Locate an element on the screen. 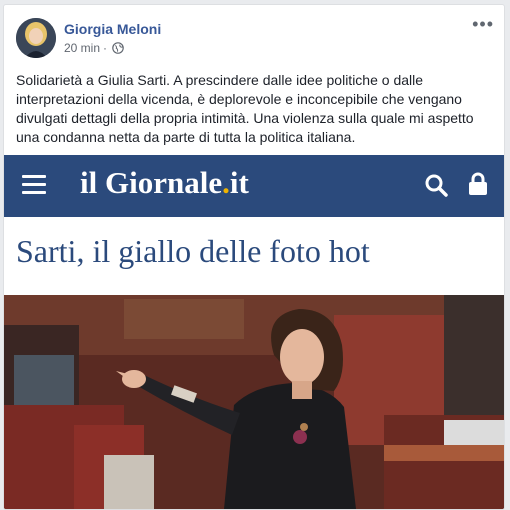 The image size is (510, 510). post-header: Giorgia Meloni 20 min · ••• is located at coordinates (254, 36).